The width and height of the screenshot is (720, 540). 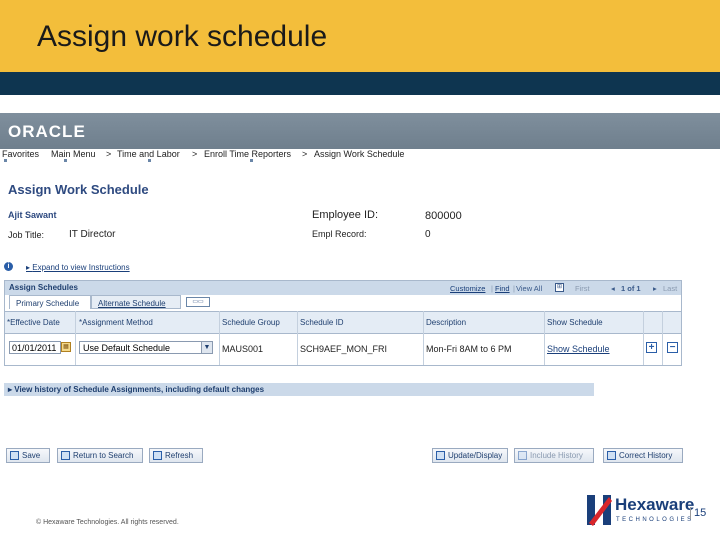 What do you see at coordinates (43, 287) in the screenshot?
I see `grid-title: Assign Schedules` at bounding box center [43, 287].